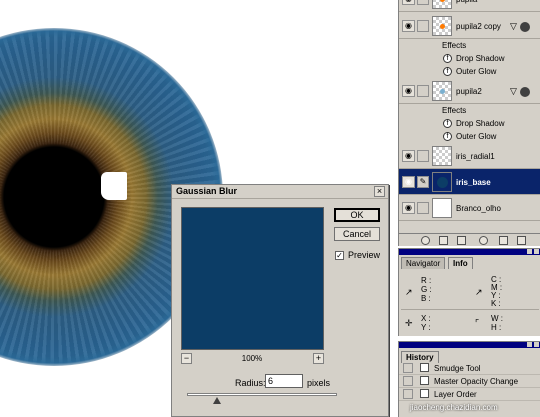  I want to click on new-set-icon, so click(461, 240).